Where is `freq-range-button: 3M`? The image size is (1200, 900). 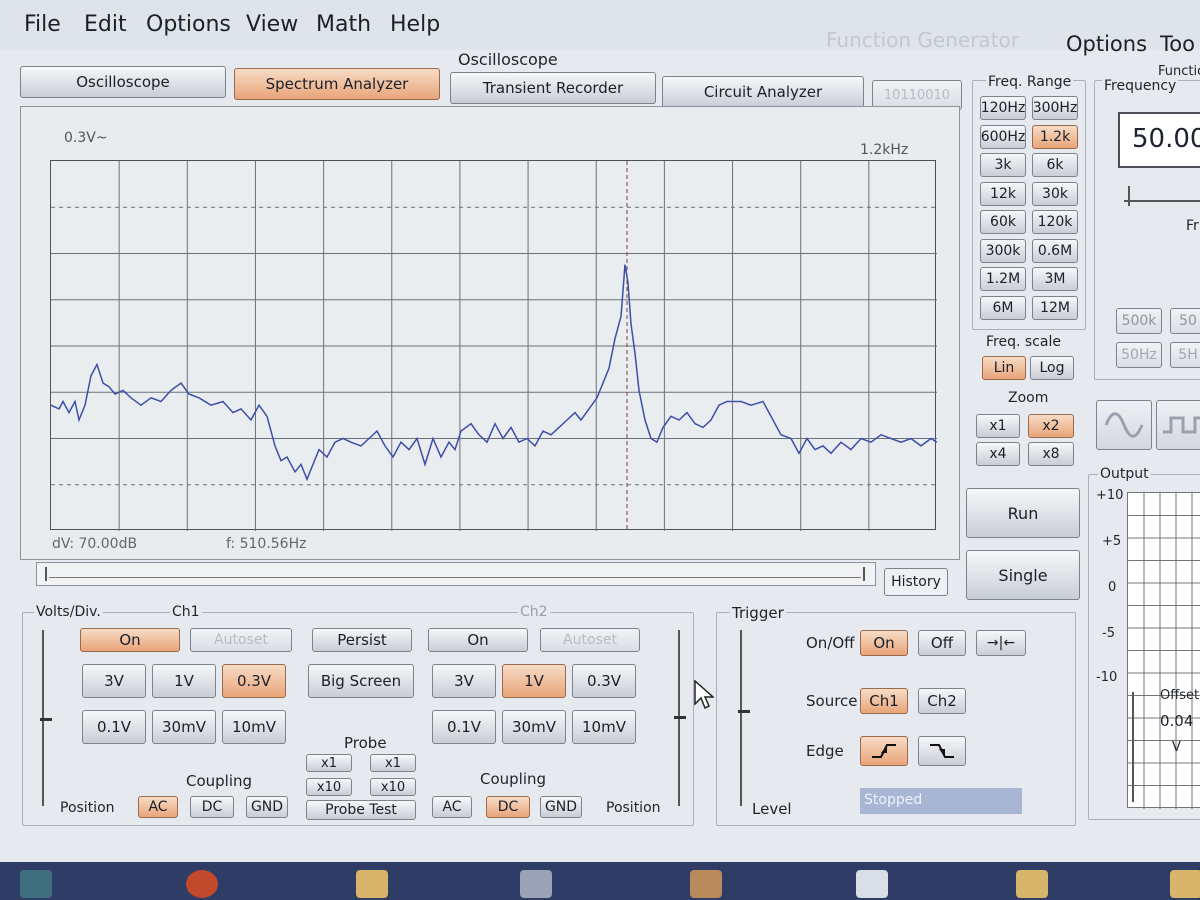 freq-range-button: 3M is located at coordinates (1055, 279).